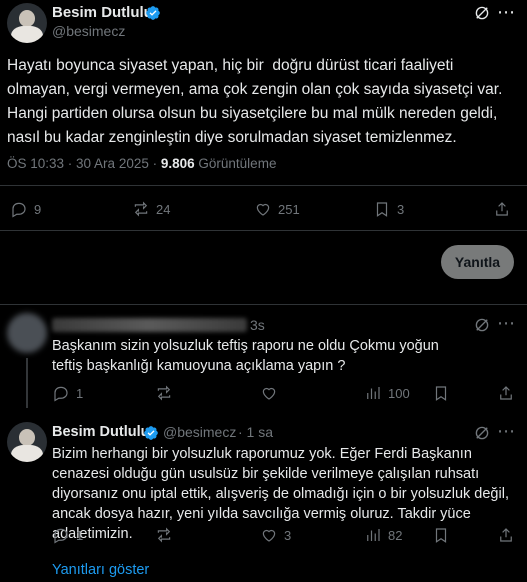 The image size is (527, 582). What do you see at coordinates (387, 393) in the screenshot?
I see `comment-views-stat: 100` at bounding box center [387, 393].